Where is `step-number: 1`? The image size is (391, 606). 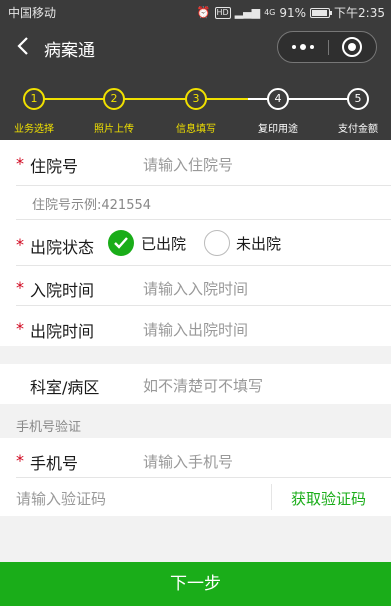 step-number: 1 is located at coordinates (34, 99).